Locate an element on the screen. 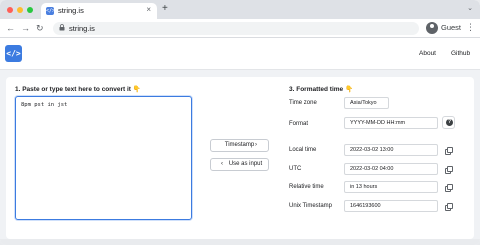  chevron-right-icon: › is located at coordinates (256, 145).